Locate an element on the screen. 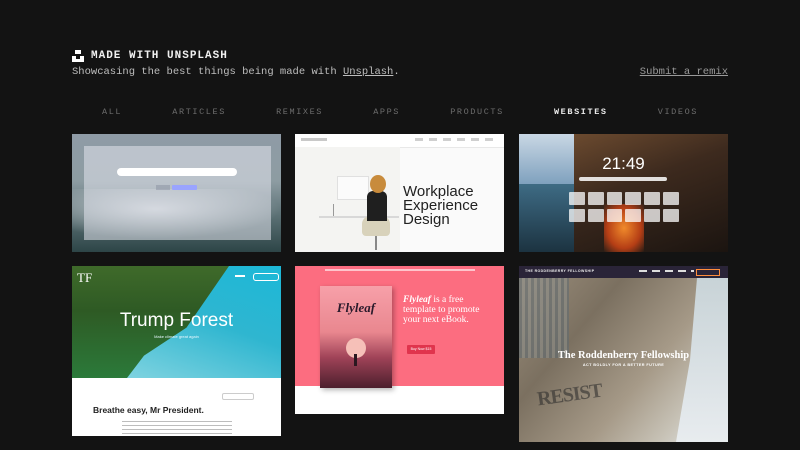 This screenshot has width=800, height=450. tab-articles: ARTICLES is located at coordinates (199, 112).